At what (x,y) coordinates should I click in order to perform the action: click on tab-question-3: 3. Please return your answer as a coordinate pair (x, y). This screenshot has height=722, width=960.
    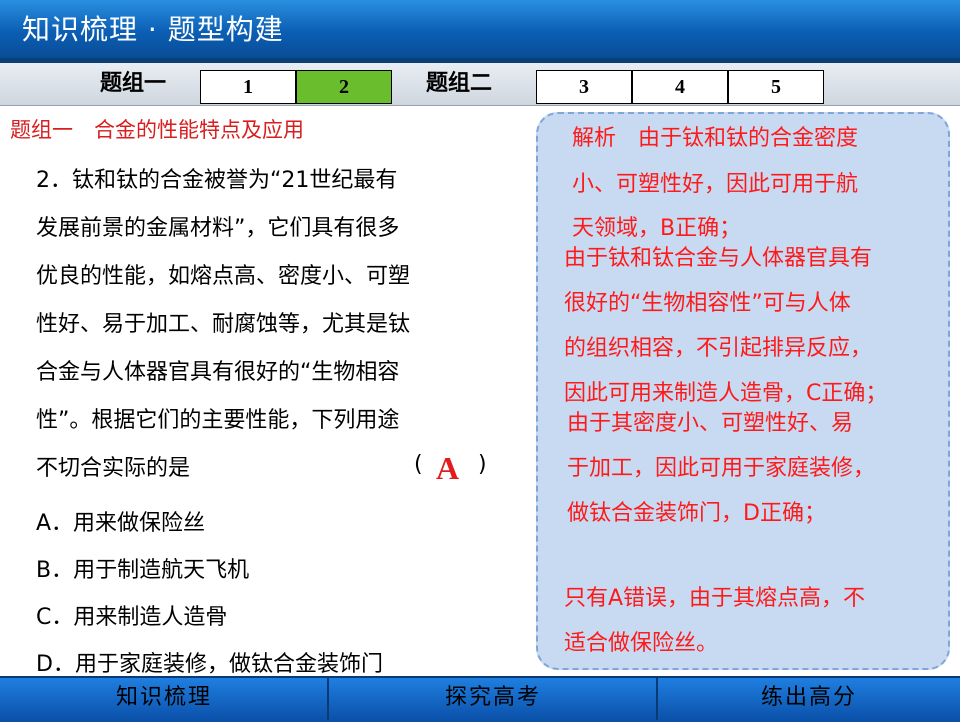
    Looking at the image, I should click on (584, 87).